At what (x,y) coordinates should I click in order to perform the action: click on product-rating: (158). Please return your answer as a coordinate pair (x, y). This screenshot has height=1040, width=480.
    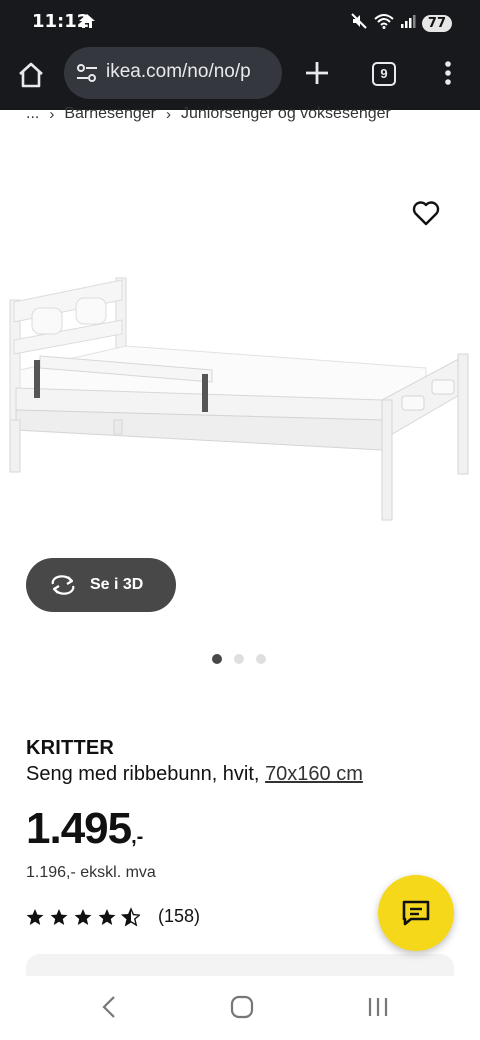
    Looking at the image, I should click on (113, 916).